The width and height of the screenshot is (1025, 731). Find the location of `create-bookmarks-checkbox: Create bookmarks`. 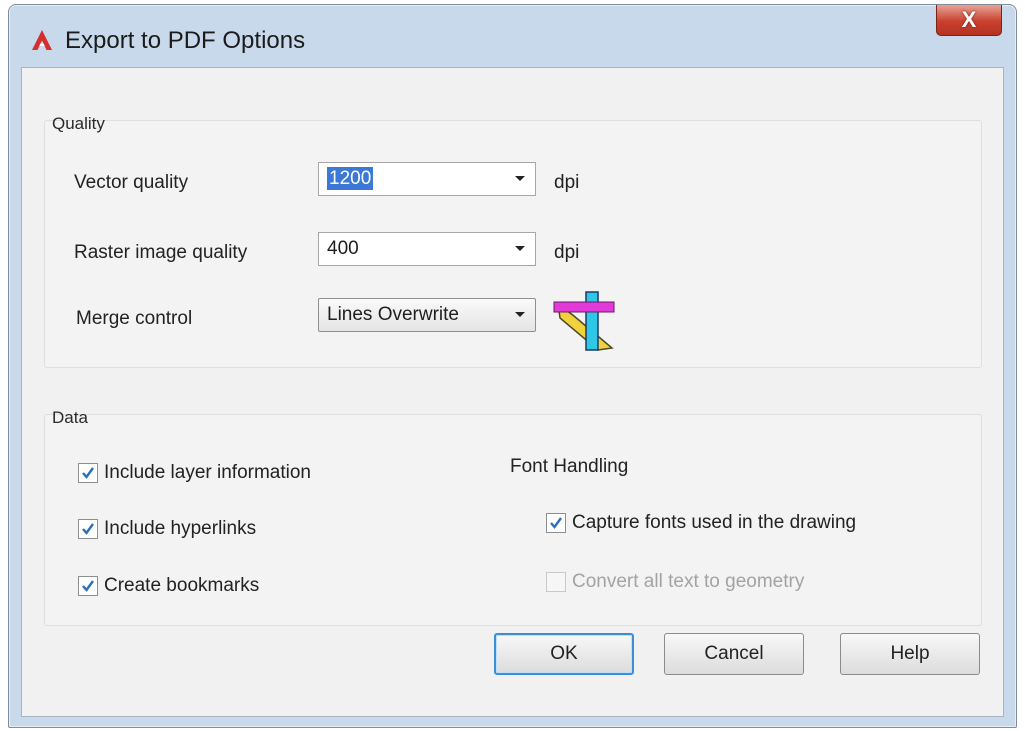

create-bookmarks-checkbox: Create bookmarks is located at coordinates (168, 586).